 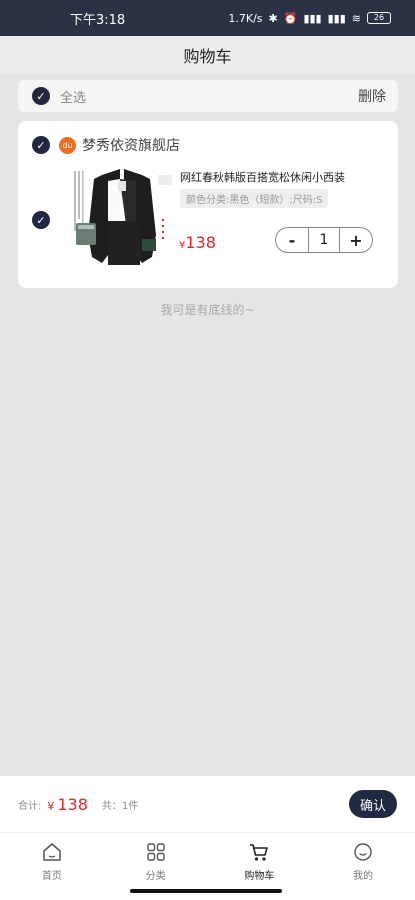 I want to click on user-icon, so click(x=363, y=852).